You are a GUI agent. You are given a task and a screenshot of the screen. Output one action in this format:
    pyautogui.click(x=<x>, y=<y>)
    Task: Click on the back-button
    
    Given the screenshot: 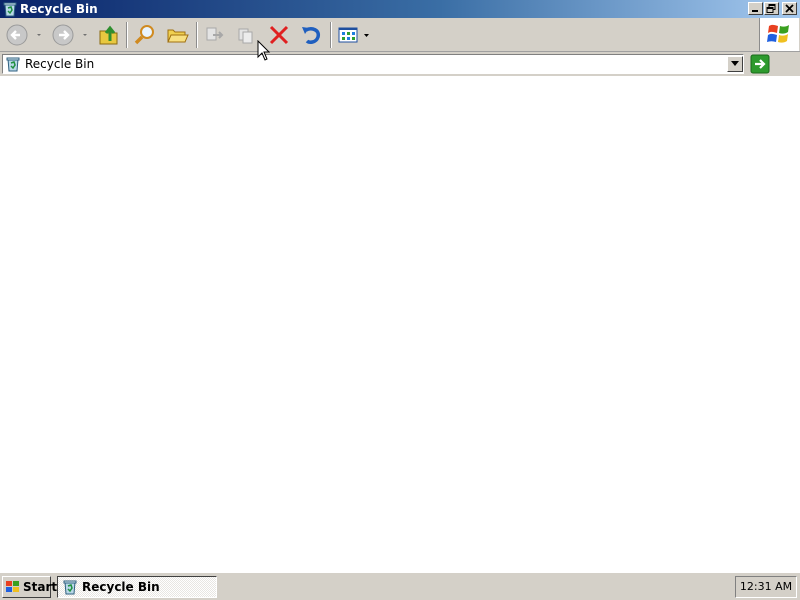 What is the action you would take?
    pyautogui.click(x=17, y=35)
    